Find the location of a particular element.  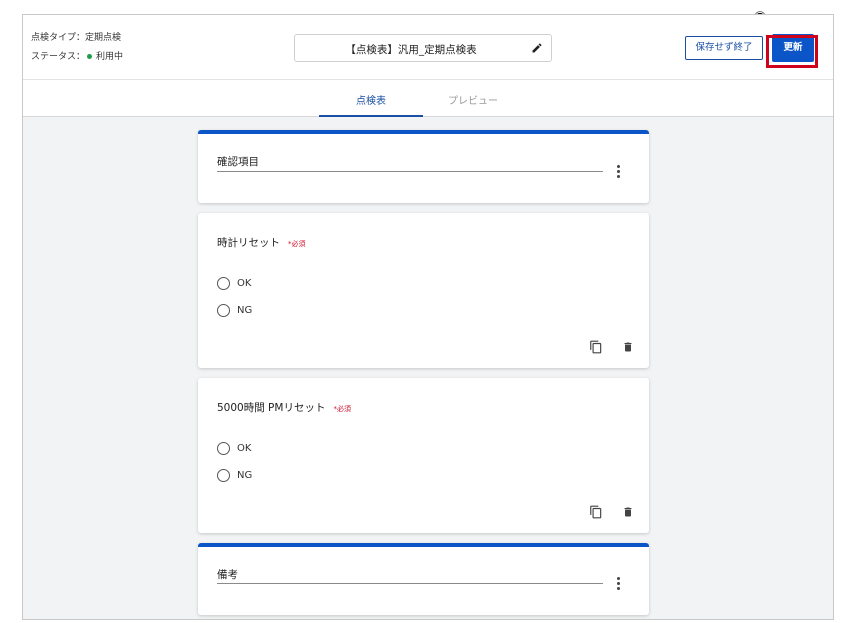

status-line: ステータス： 利用中 is located at coordinates (77, 57).